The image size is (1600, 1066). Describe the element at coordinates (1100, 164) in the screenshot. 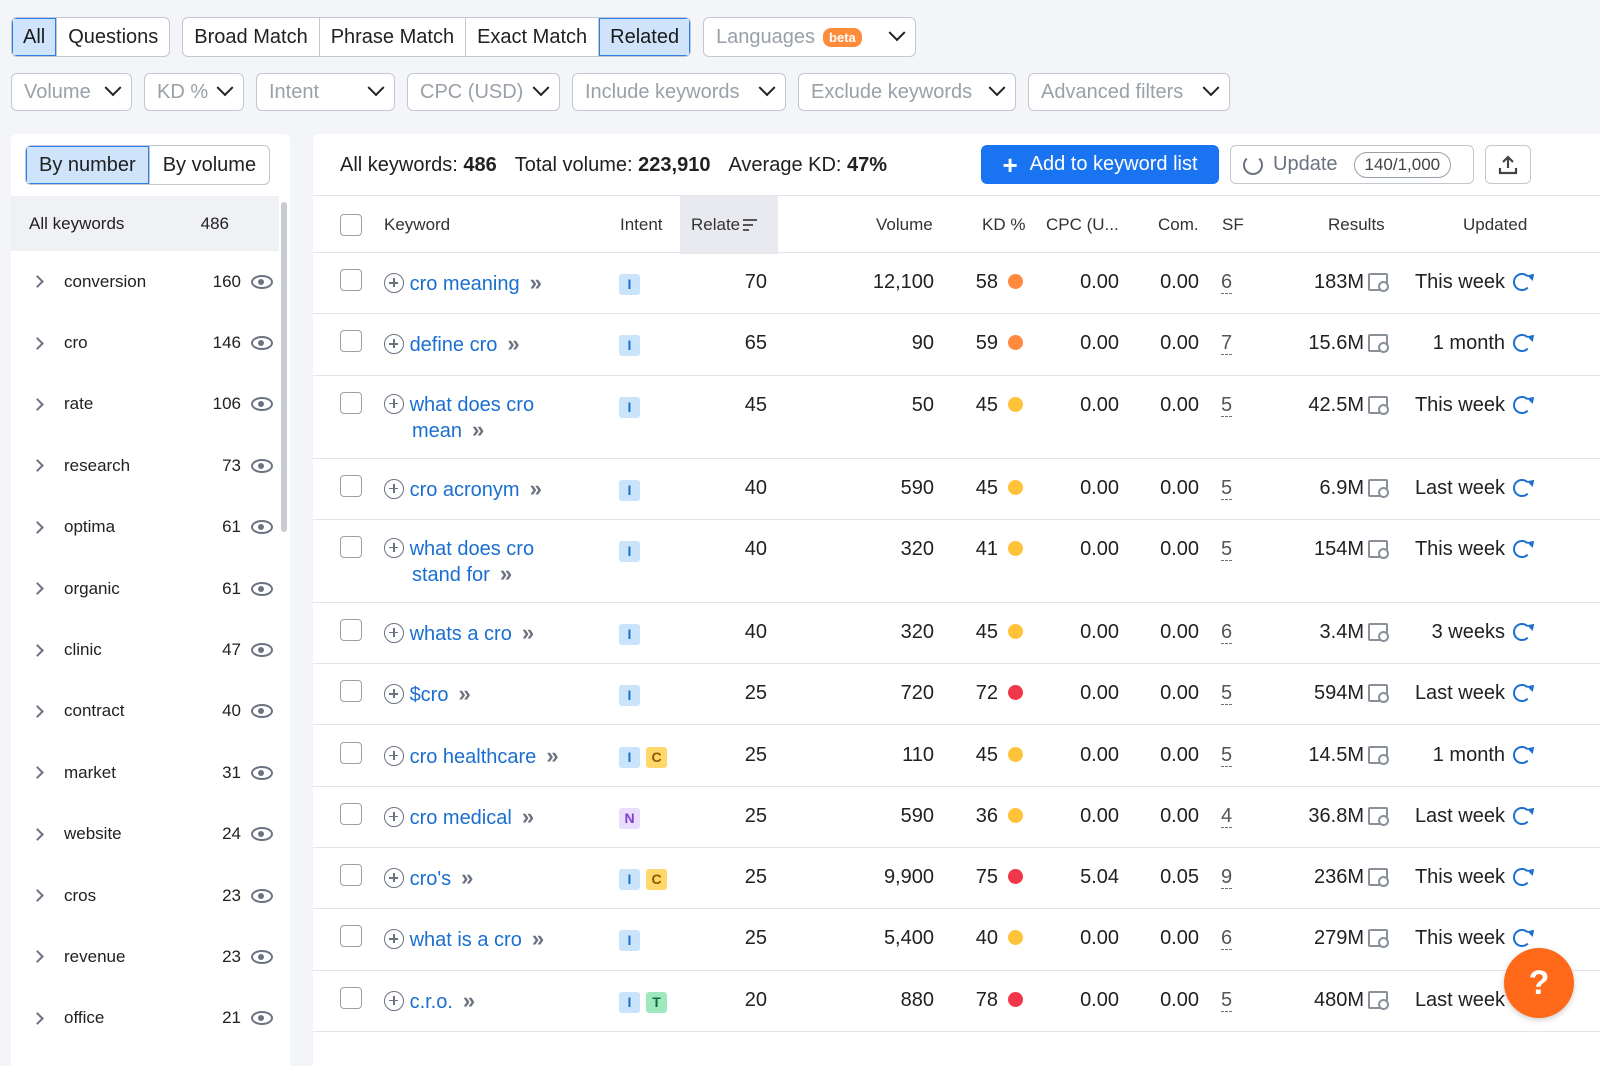

I see `add-to-keyword-list-button: + Add to keyword list` at that location.